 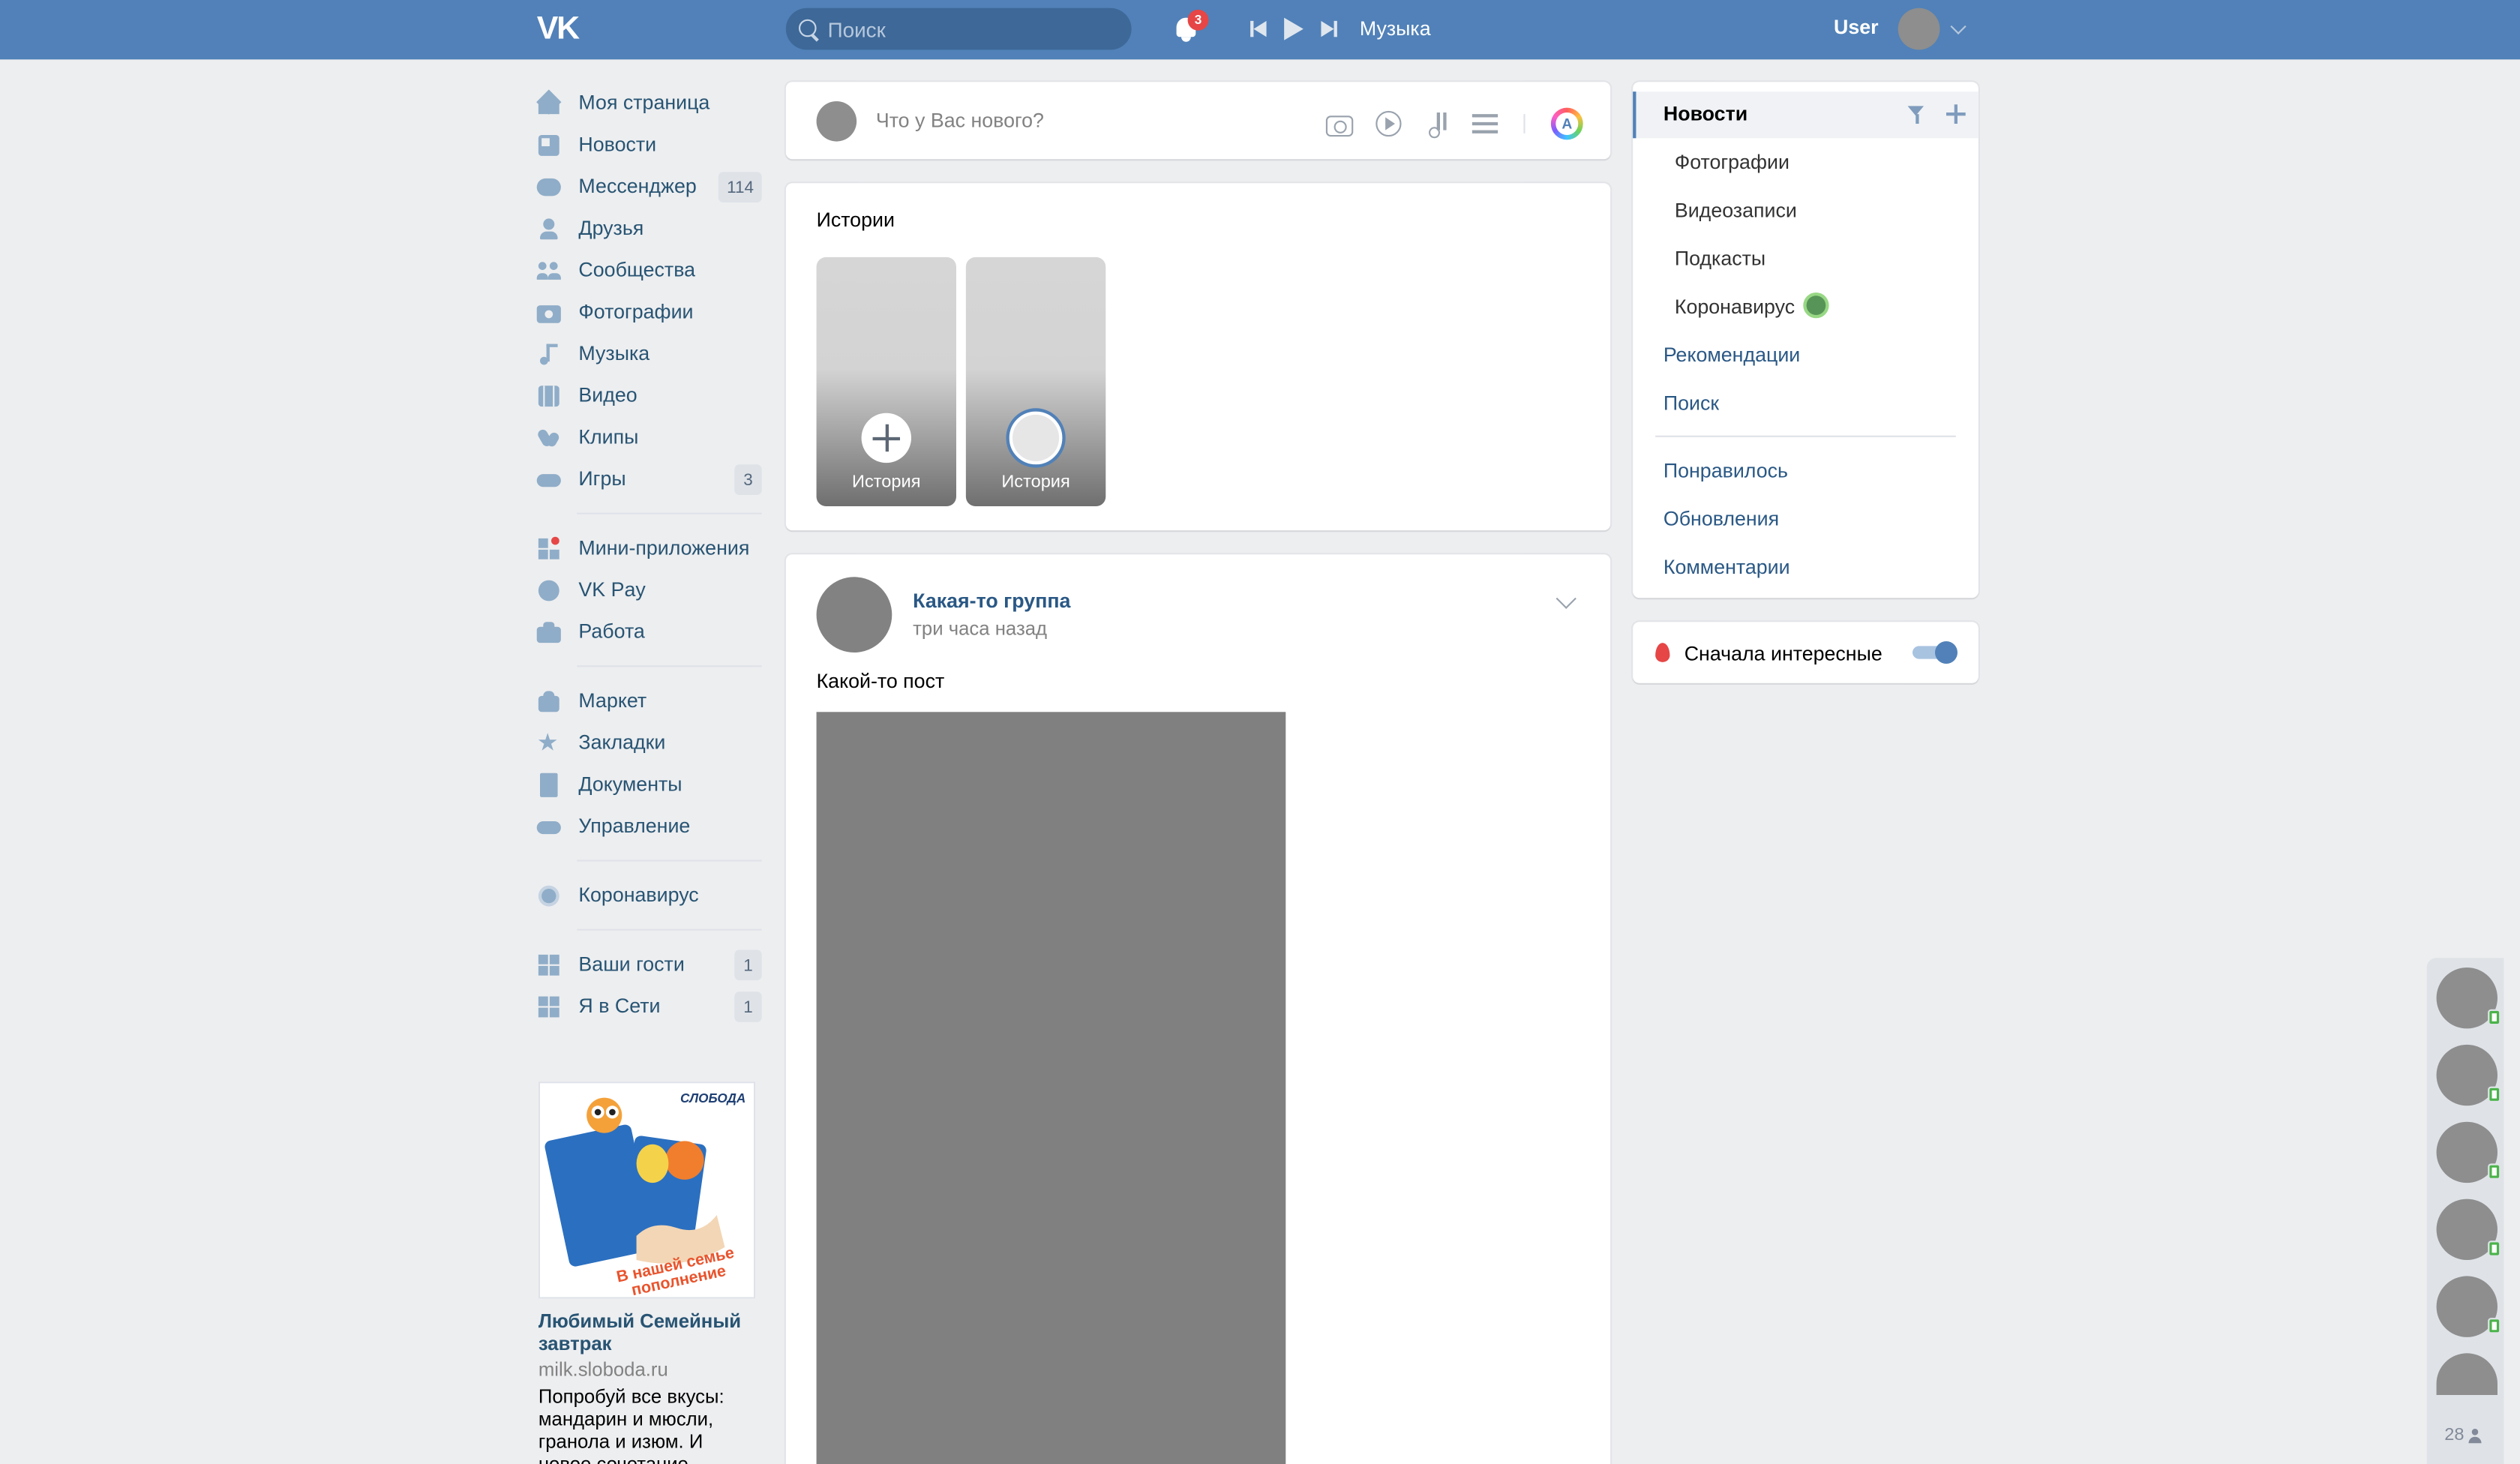 What do you see at coordinates (549, 590) in the screenshot?
I see `vkpay-icon` at bounding box center [549, 590].